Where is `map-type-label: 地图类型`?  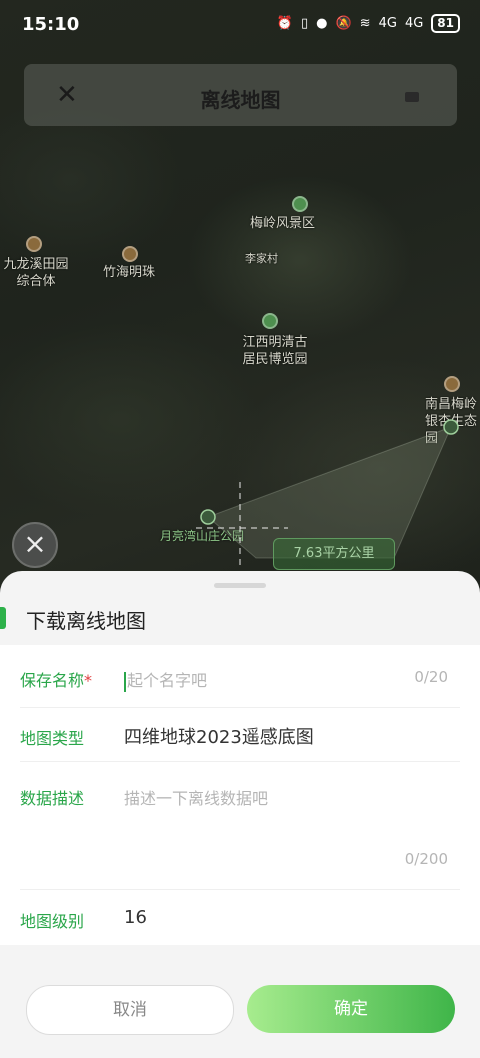
map-type-label: 地图类型 is located at coordinates (52, 738).